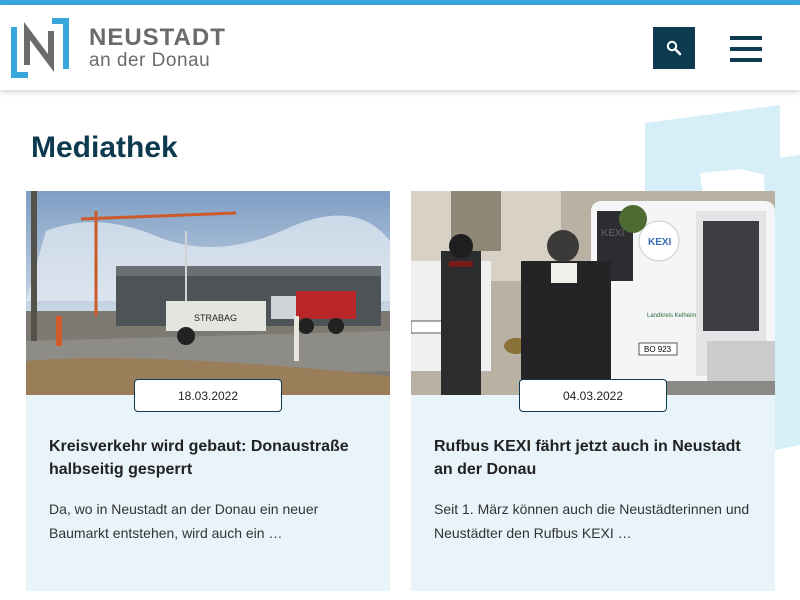 This screenshot has height=600, width=800. Describe the element at coordinates (150, 60) in the screenshot. I see `brand-subtitle: an der Donau` at that location.